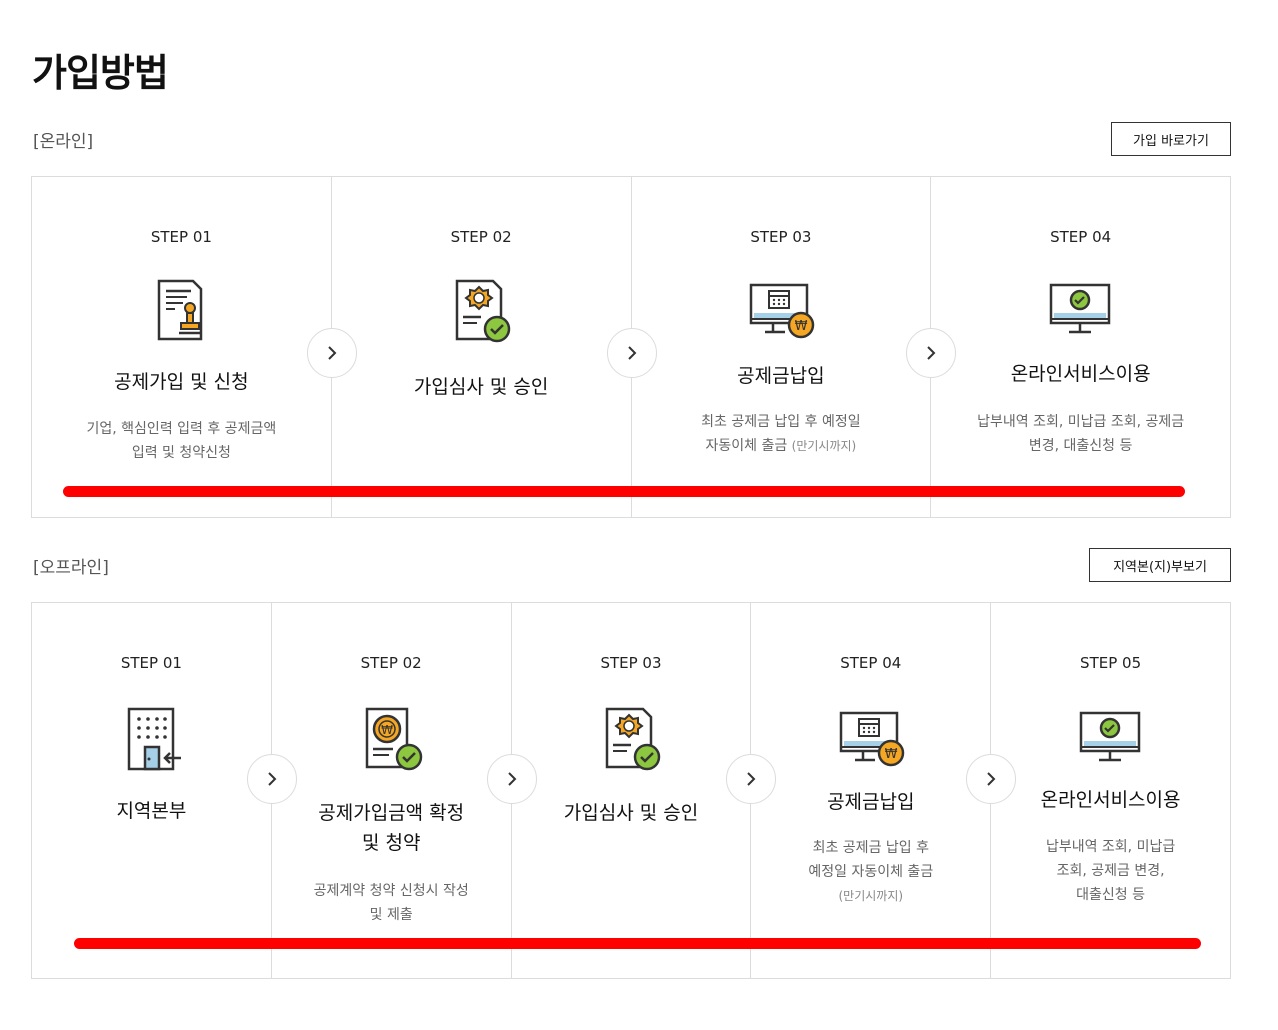 This screenshot has height=1030, width=1278. Describe the element at coordinates (1110, 847) in the screenshot. I see `step-desc-line-1: 납부내역 조회, 미납급` at that location.